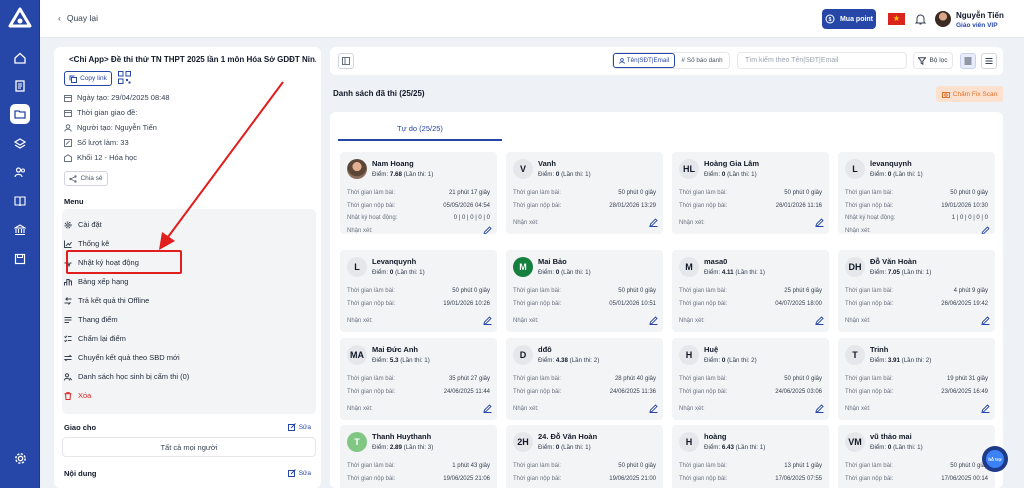  Describe the element at coordinates (893, 261) in the screenshot. I see `student-name: Đỗ Văn Hoàn` at that location.